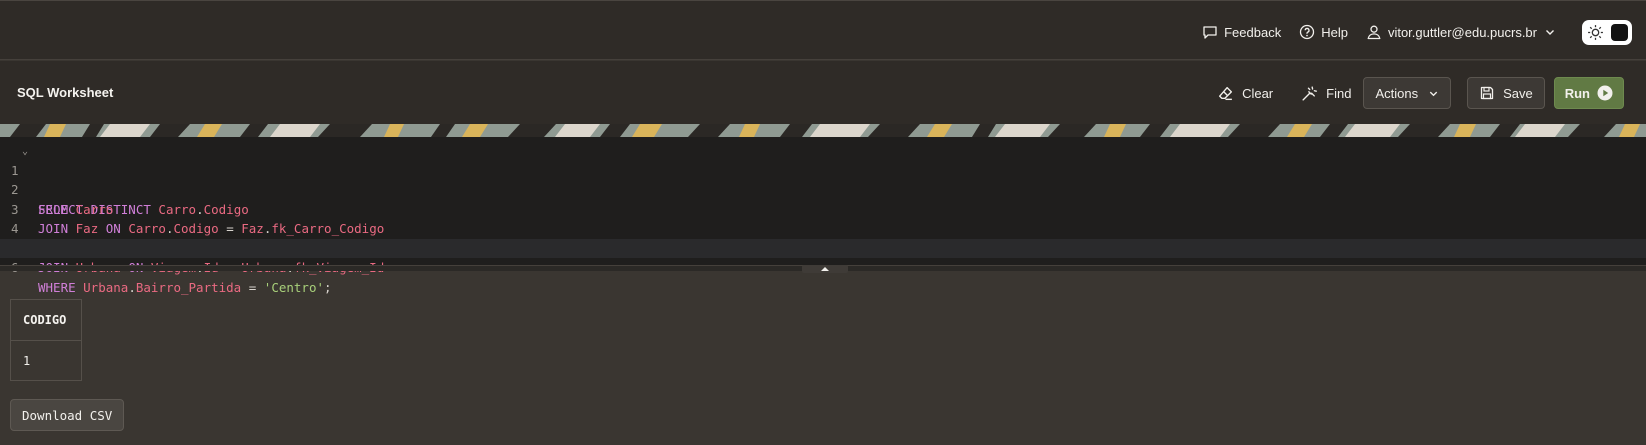  I want to click on find-button: Find, so click(1326, 93).